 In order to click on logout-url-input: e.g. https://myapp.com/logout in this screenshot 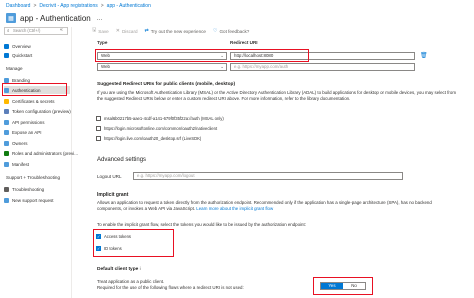, I will do `click(268, 176)`.